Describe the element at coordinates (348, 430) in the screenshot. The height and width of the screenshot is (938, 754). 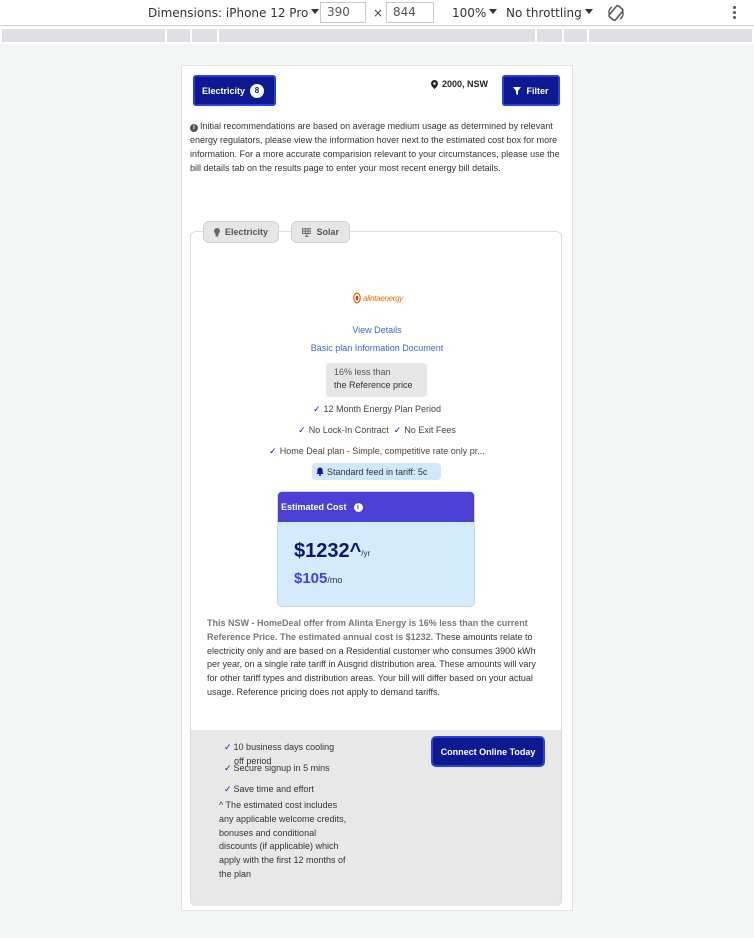
I see `feature-lockin-label: No Lock-In Contract` at that location.